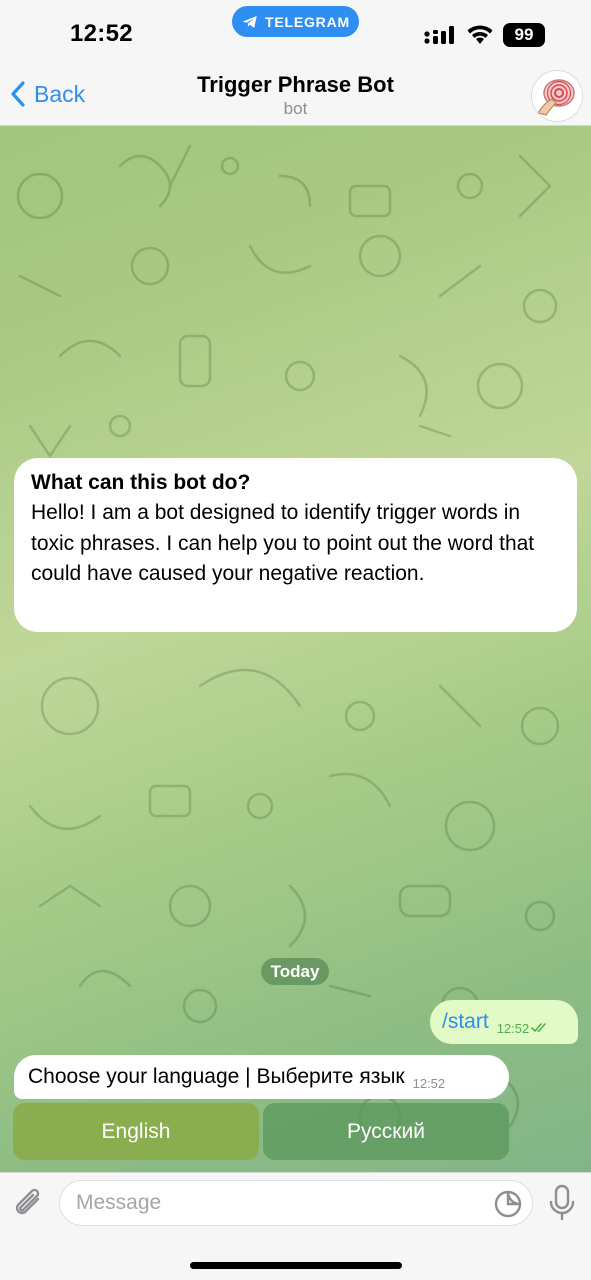 The width and height of the screenshot is (591, 1280). What do you see at coordinates (539, 1028) in the screenshot?
I see `double-check-icon` at bounding box center [539, 1028].